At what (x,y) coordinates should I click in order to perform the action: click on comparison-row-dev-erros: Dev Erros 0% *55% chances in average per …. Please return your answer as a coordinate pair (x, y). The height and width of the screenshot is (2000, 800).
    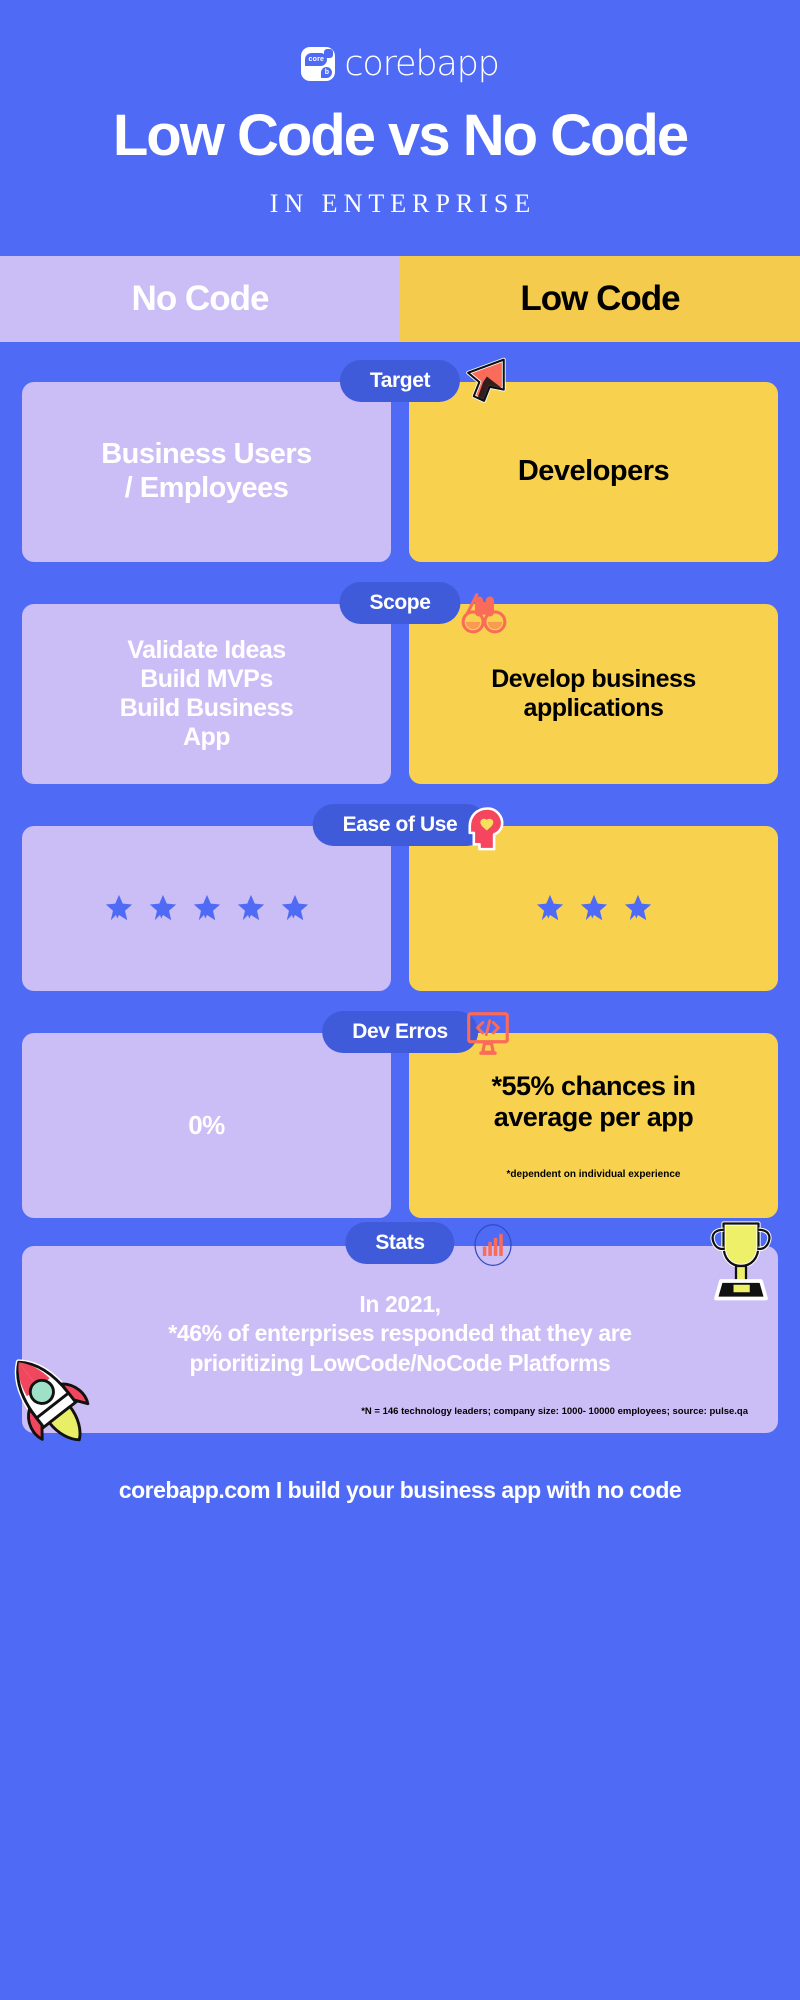
    Looking at the image, I should click on (400, 1114).